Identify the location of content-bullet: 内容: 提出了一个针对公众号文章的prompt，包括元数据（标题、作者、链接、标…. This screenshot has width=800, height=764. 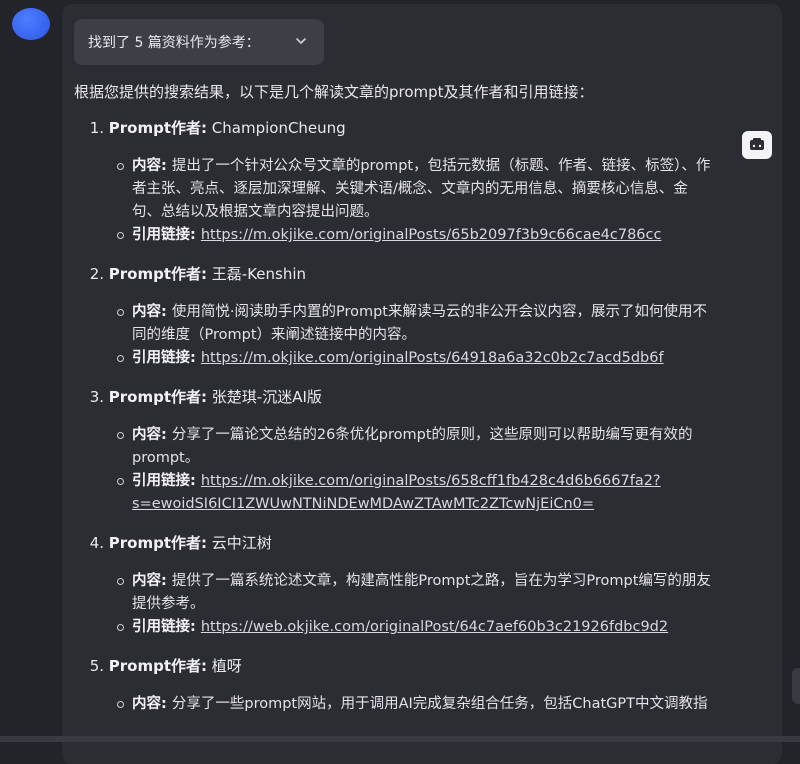
(445, 189).